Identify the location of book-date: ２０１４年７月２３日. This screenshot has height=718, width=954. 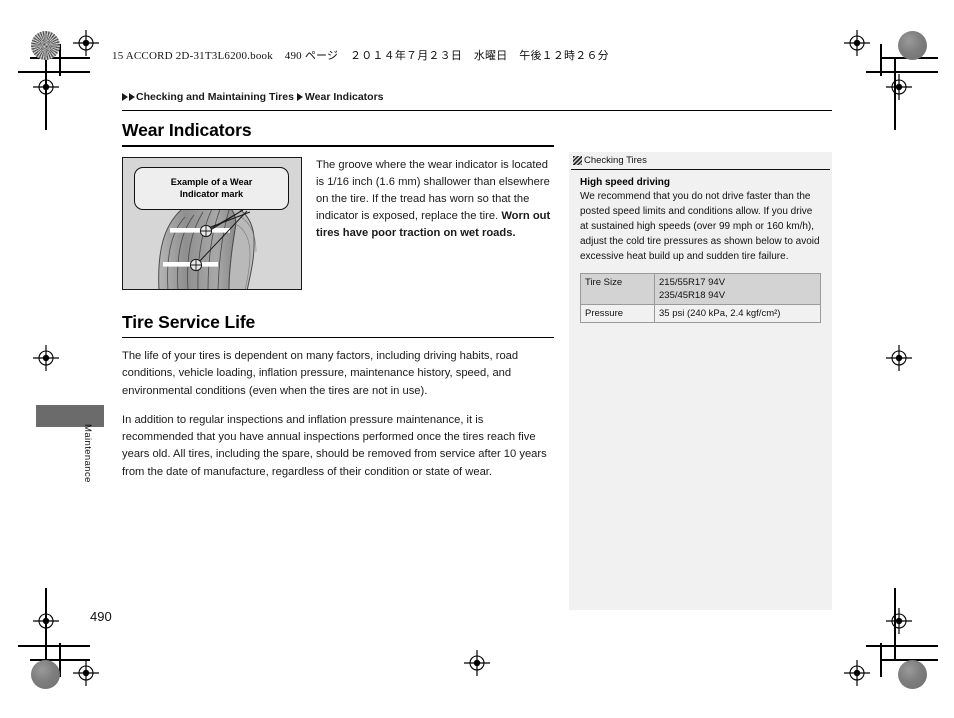
(406, 55).